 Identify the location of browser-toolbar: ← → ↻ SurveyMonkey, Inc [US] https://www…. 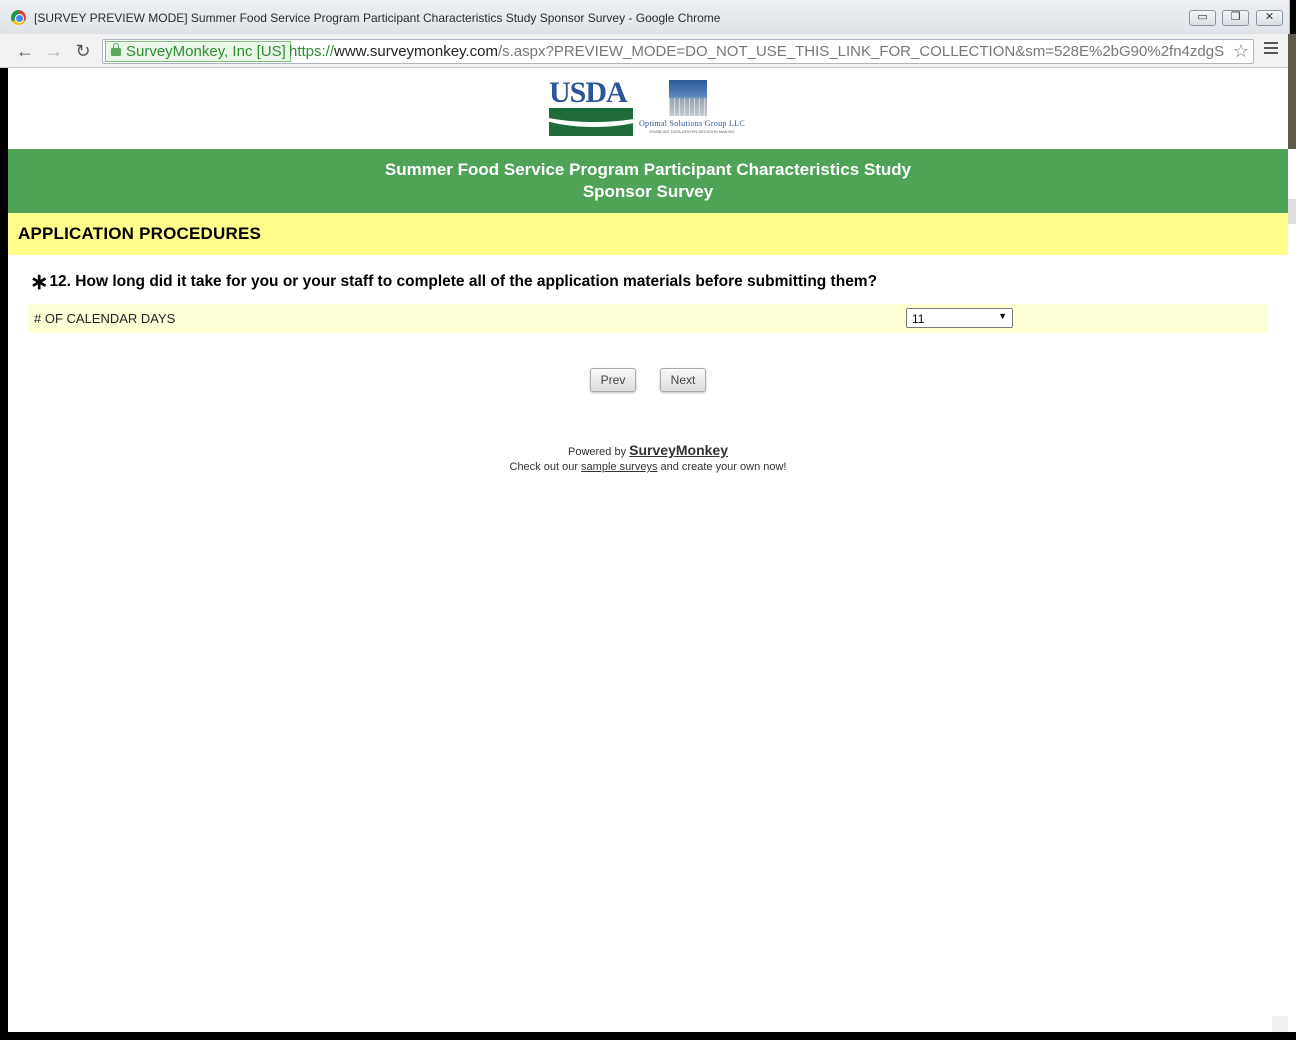
(645, 51).